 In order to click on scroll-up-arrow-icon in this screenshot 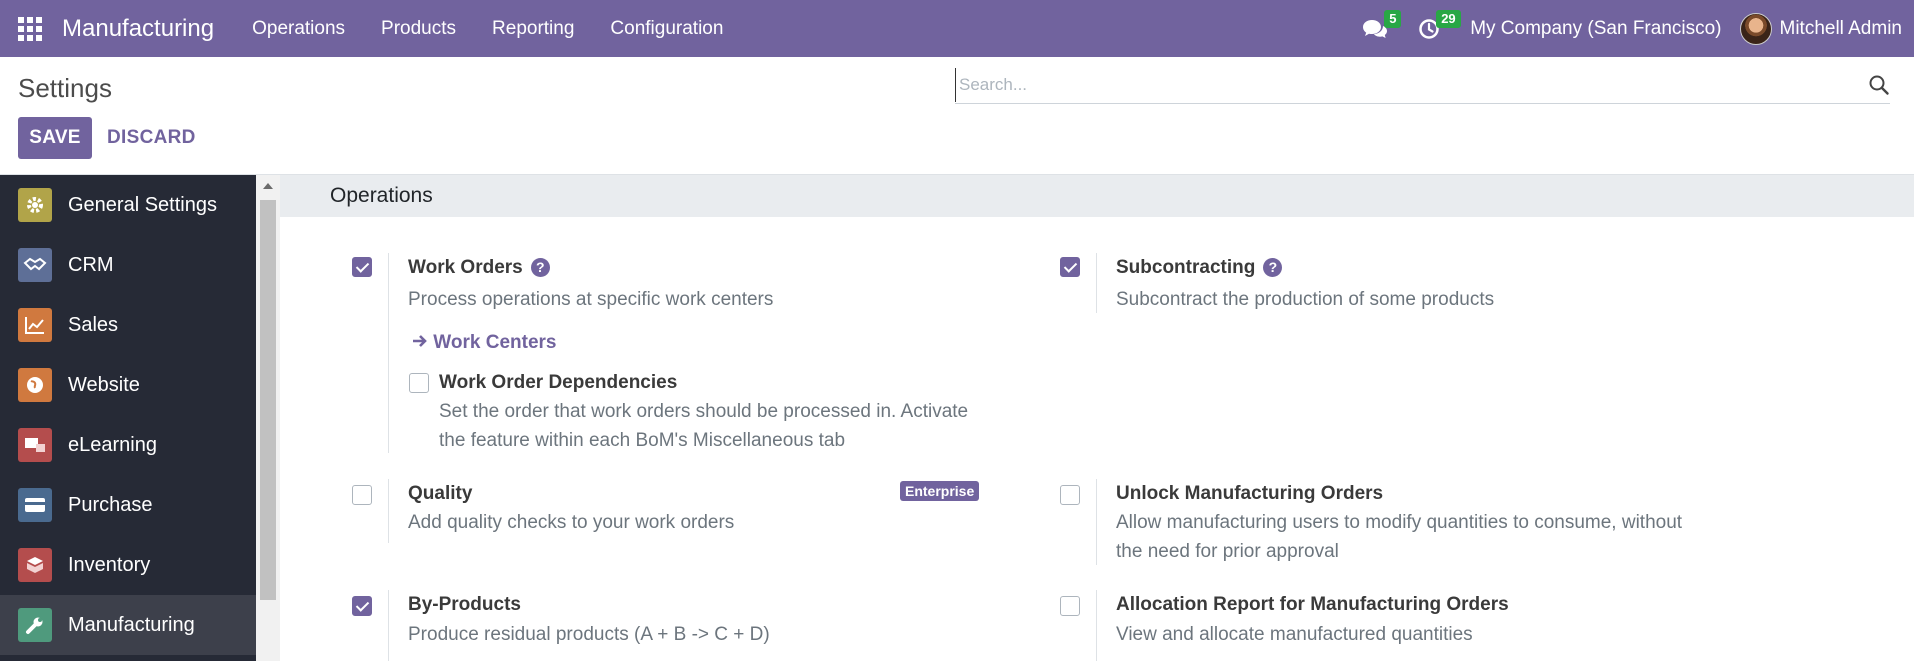, I will do `click(268, 186)`.